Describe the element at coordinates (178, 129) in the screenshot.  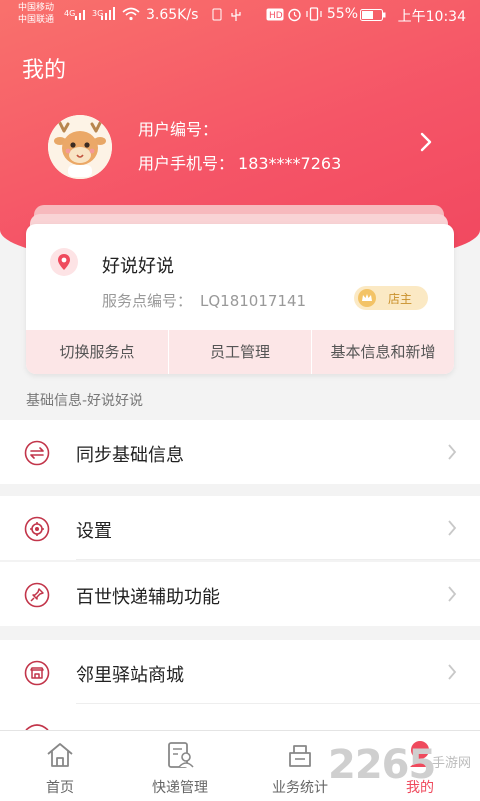
I see `user-id-label: 用户编号：` at that location.